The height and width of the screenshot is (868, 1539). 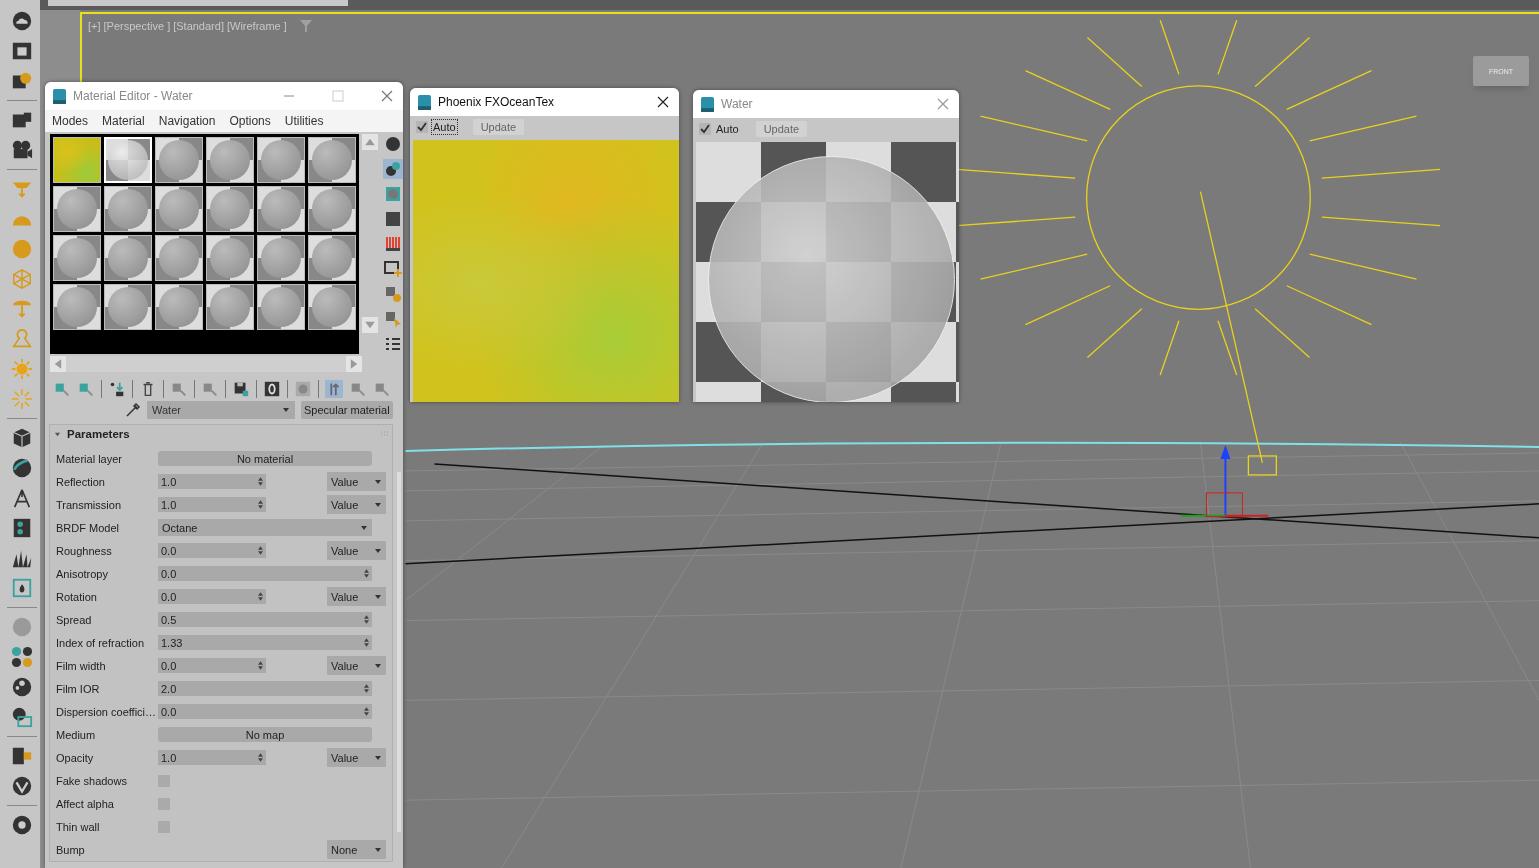 What do you see at coordinates (133, 410) in the screenshot?
I see `eyedropper-icon` at bounding box center [133, 410].